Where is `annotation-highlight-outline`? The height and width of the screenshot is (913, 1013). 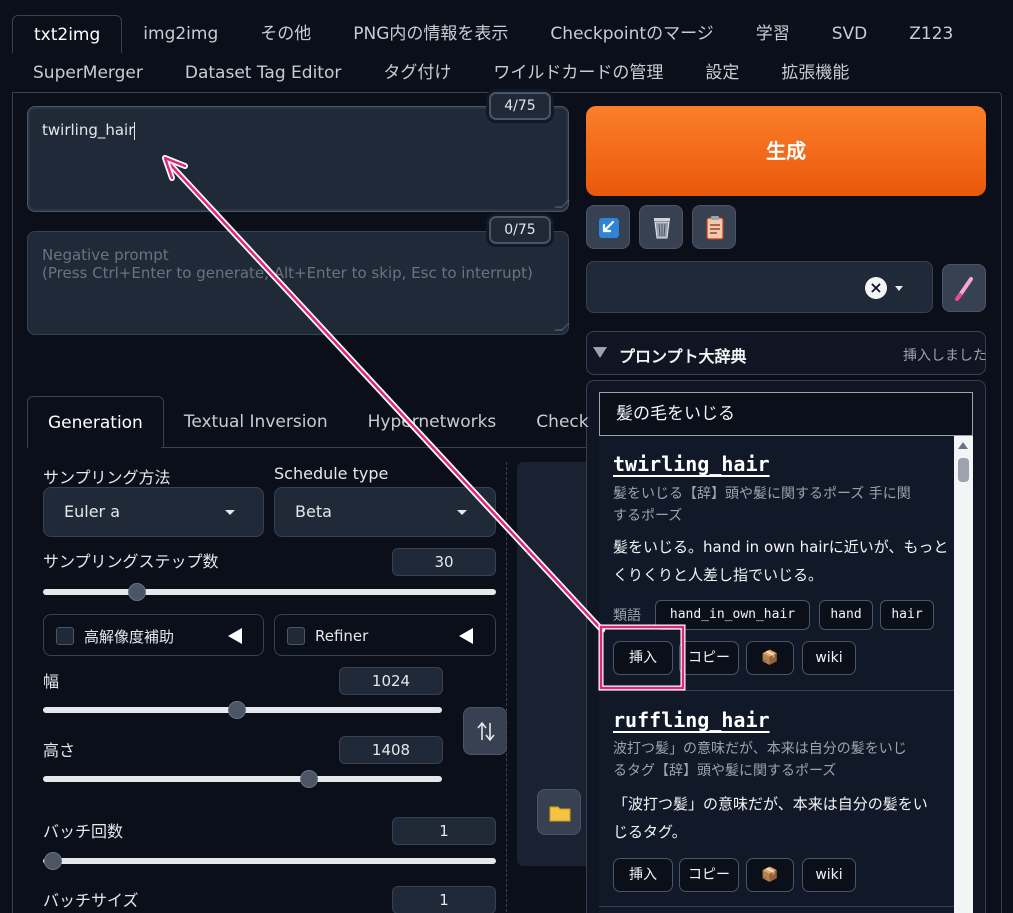 annotation-highlight-outline is located at coordinates (642, 657).